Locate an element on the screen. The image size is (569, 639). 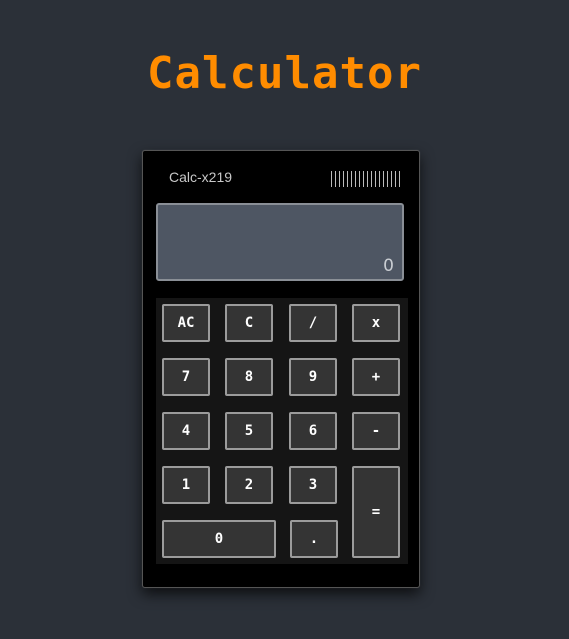
page-title: Calculator is located at coordinates (284, 73).